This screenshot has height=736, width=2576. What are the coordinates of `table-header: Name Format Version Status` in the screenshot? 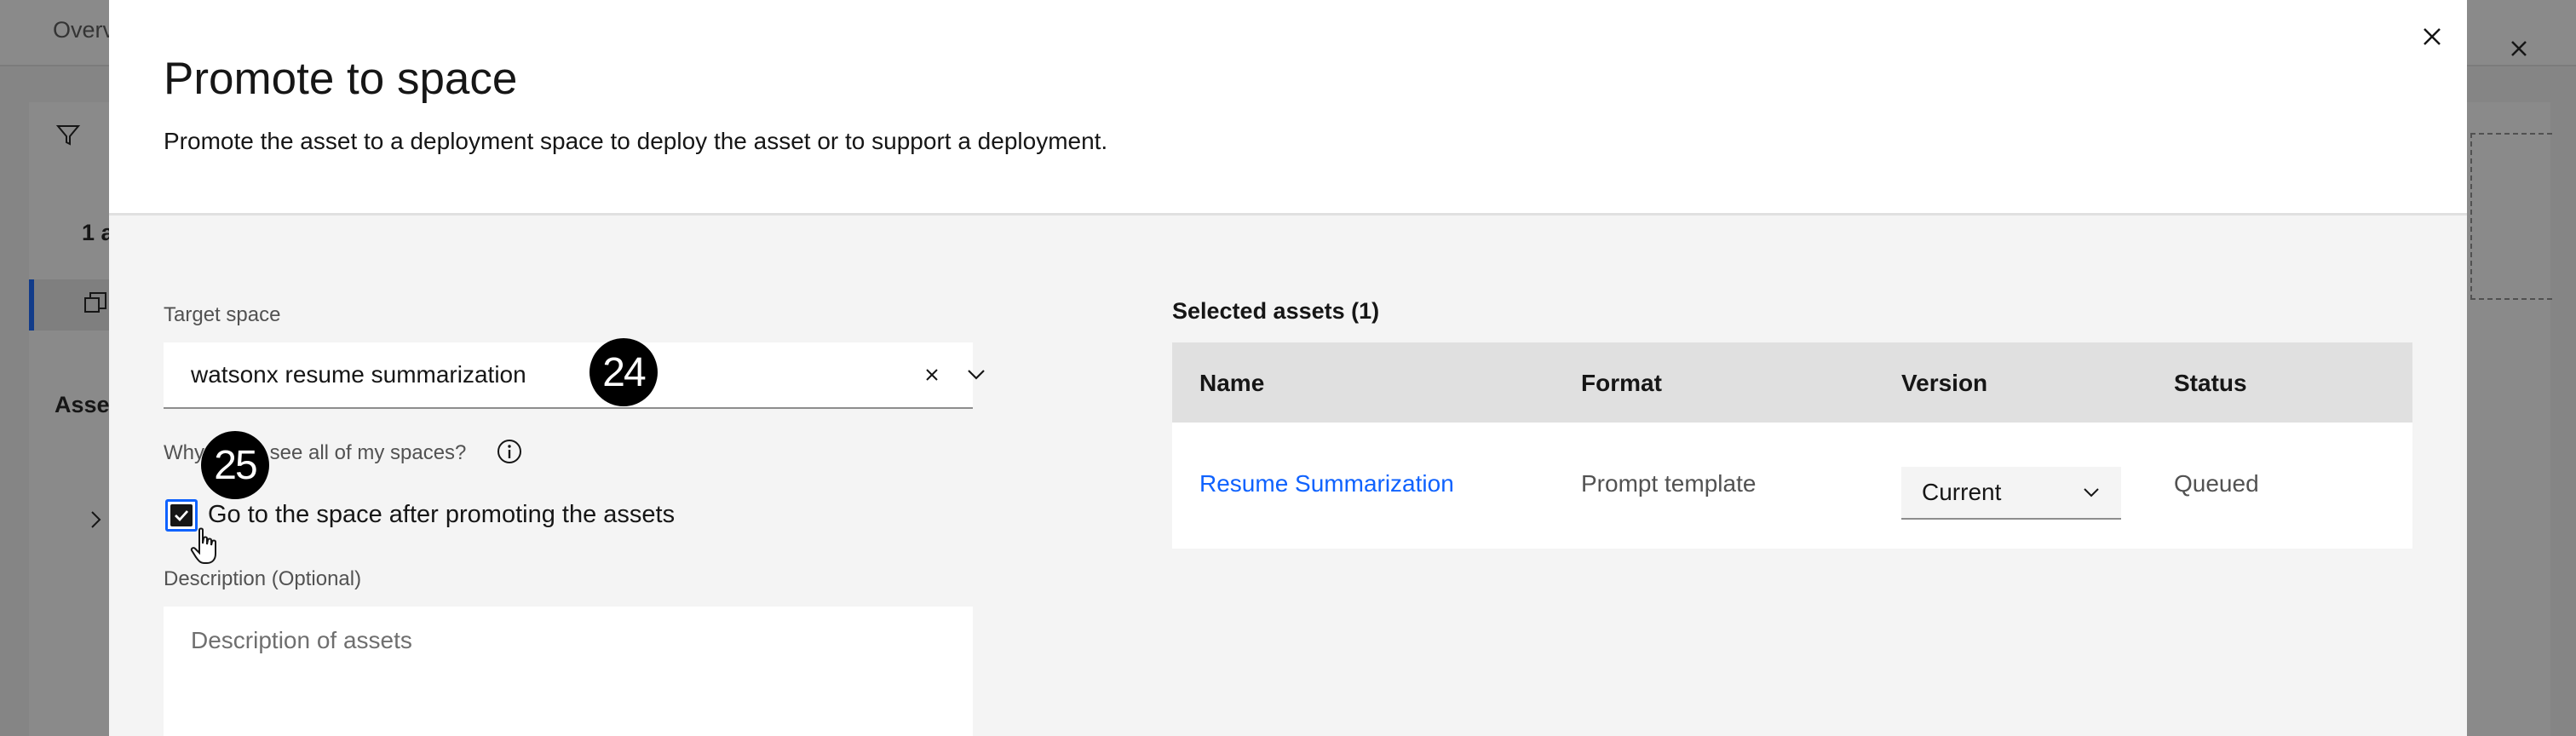 It's located at (1792, 382).